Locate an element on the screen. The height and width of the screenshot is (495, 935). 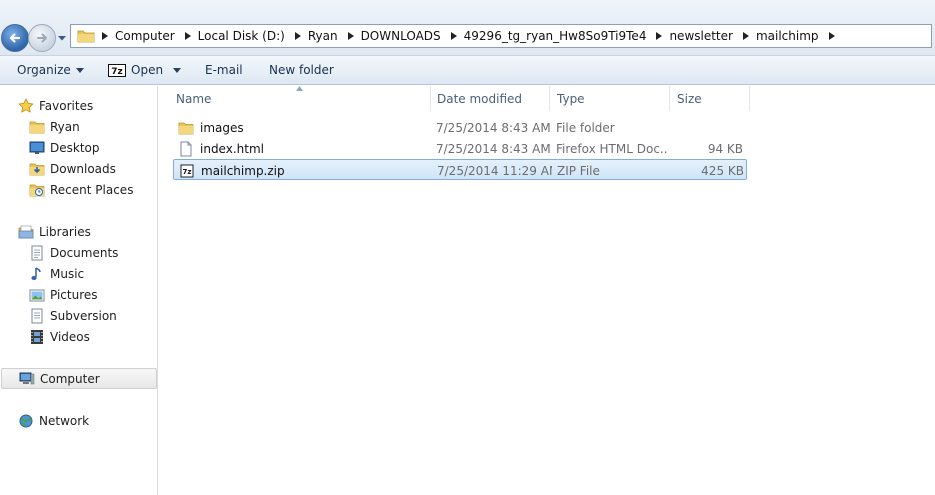
nav-item-label: Documents is located at coordinates (84, 252).